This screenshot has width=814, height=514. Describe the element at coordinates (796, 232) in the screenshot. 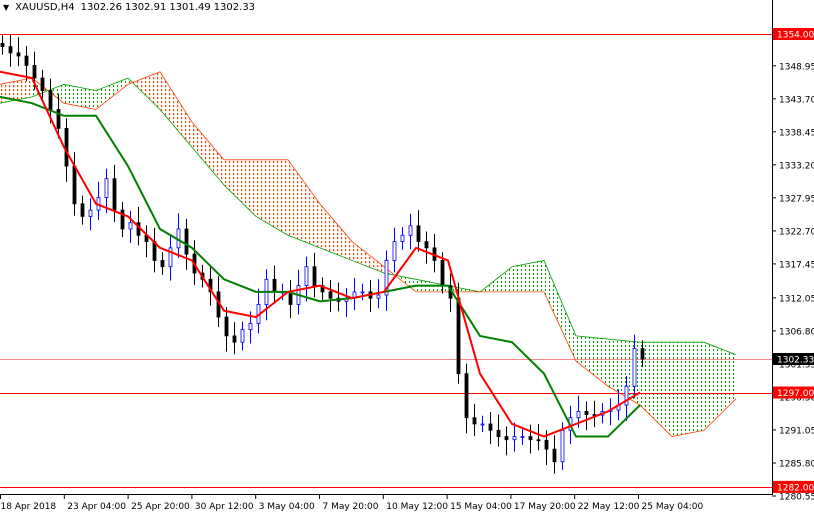

I see `price-tick-label: 1322.70` at that location.